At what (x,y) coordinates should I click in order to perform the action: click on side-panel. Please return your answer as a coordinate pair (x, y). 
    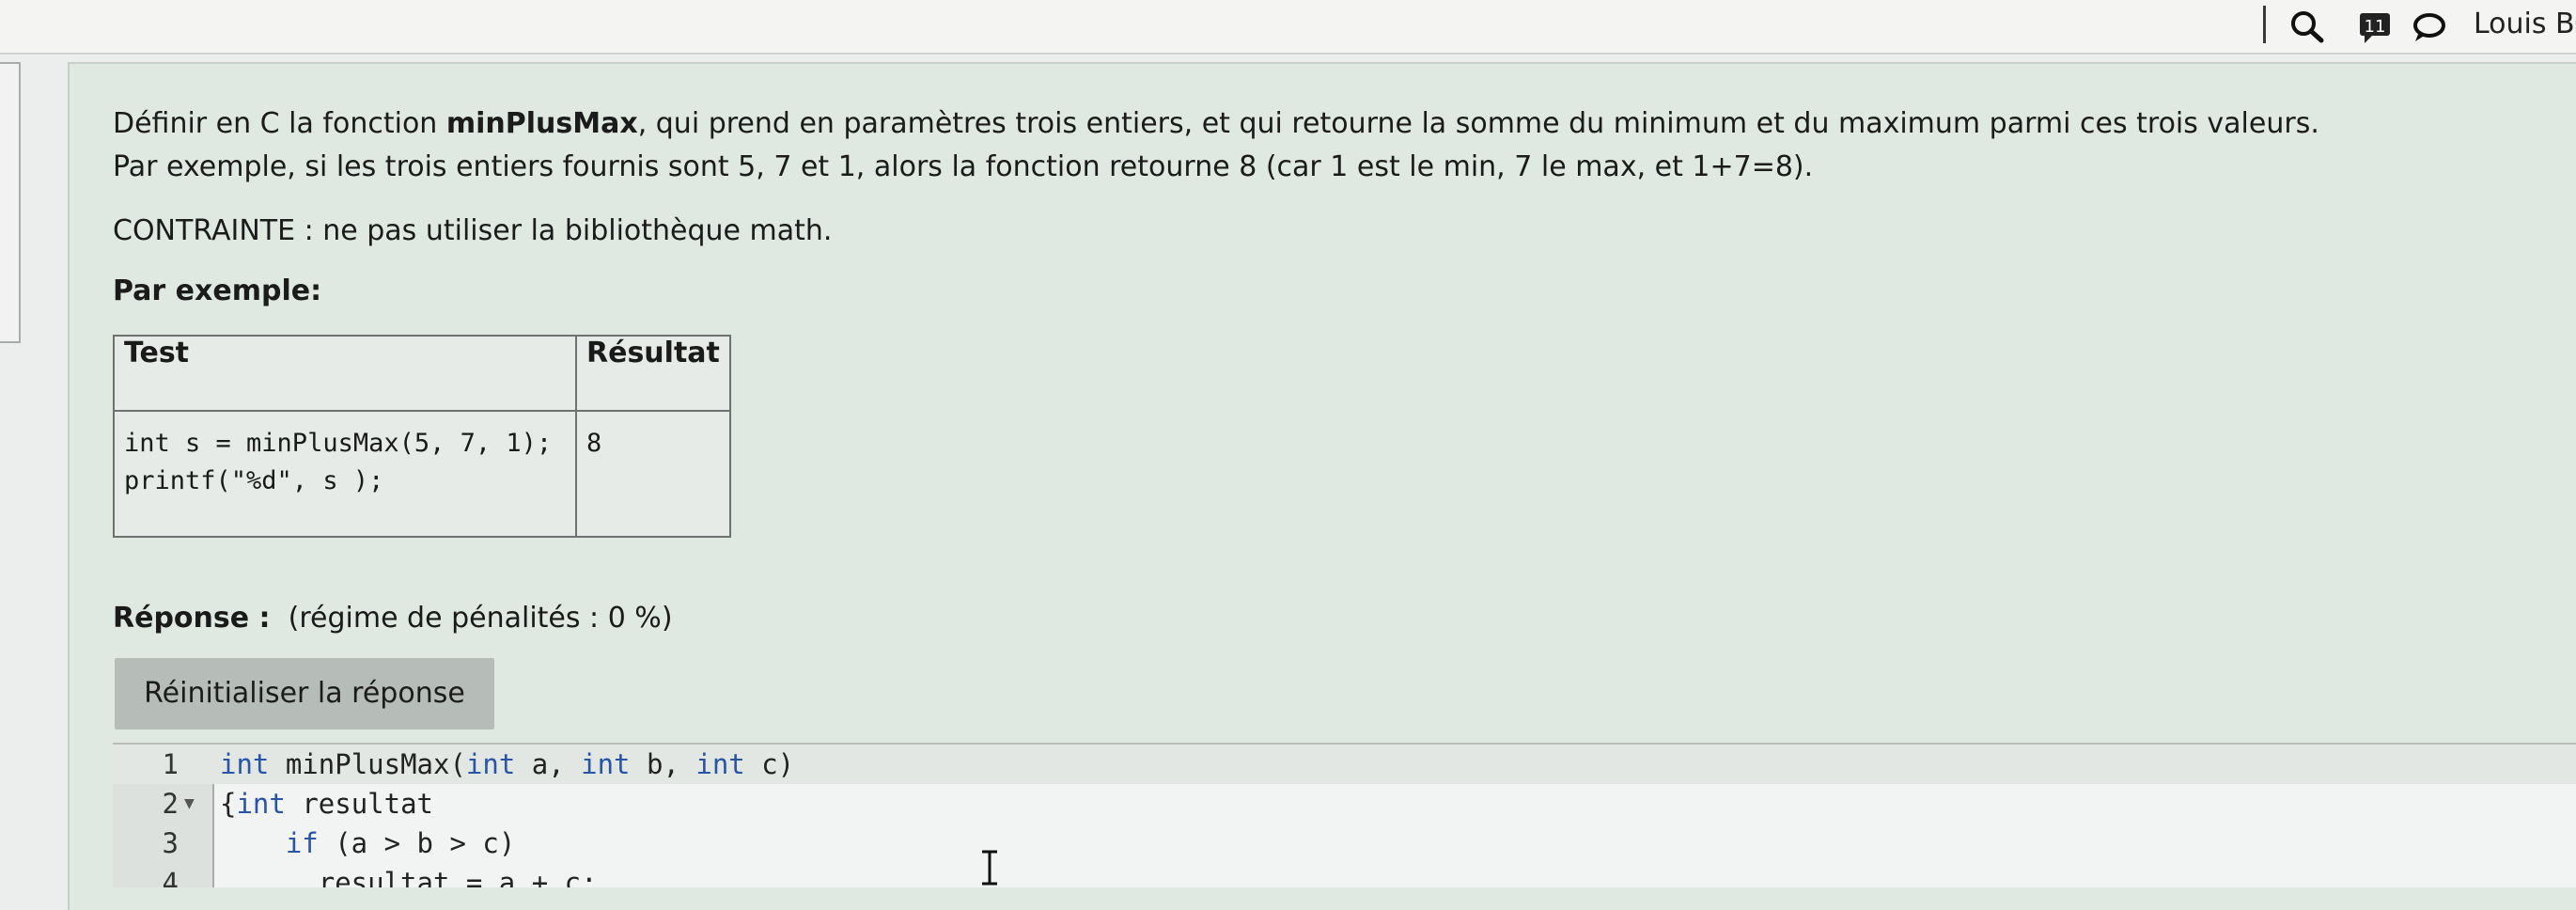
    Looking at the image, I should click on (10, 202).